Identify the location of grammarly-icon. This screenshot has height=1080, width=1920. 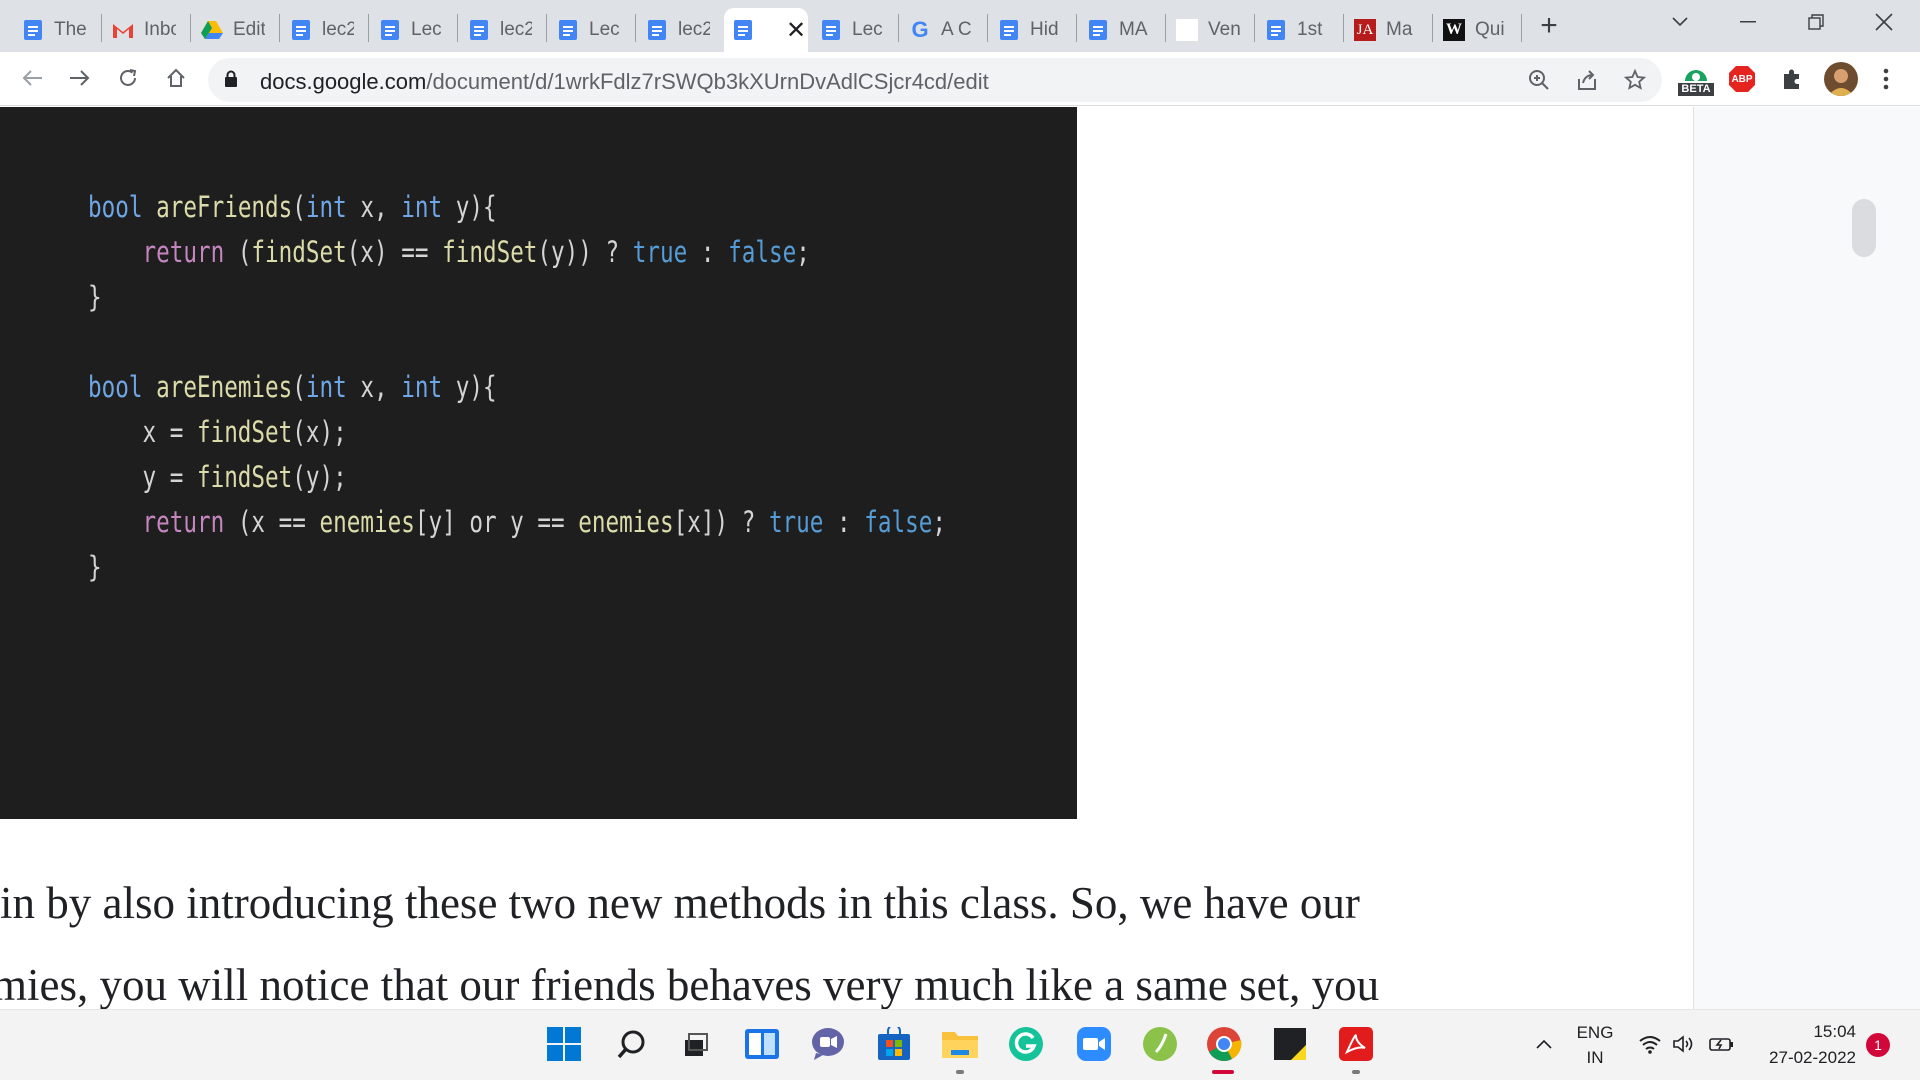
(1026, 1044).